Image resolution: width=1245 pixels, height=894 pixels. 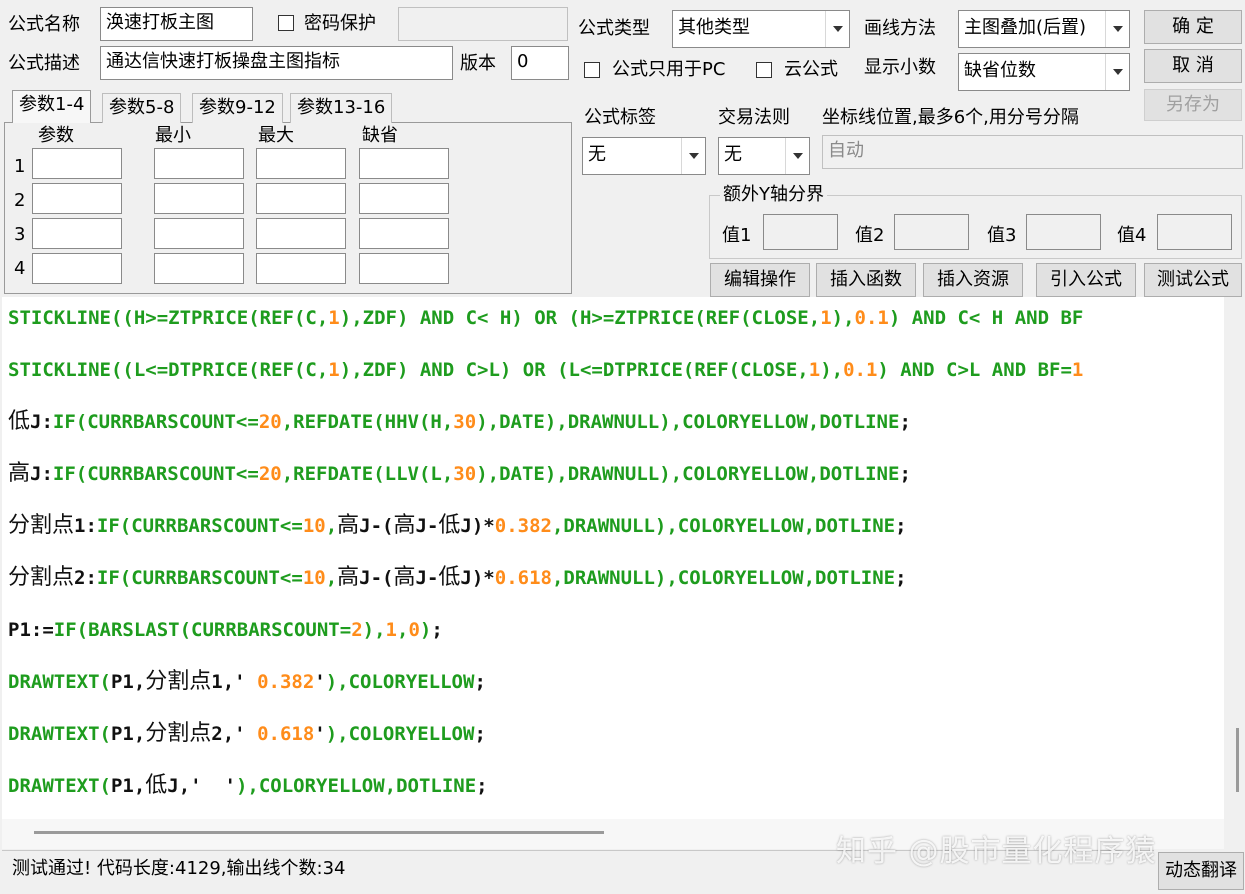 I want to click on param-header-min: 最小, so click(x=173, y=135).